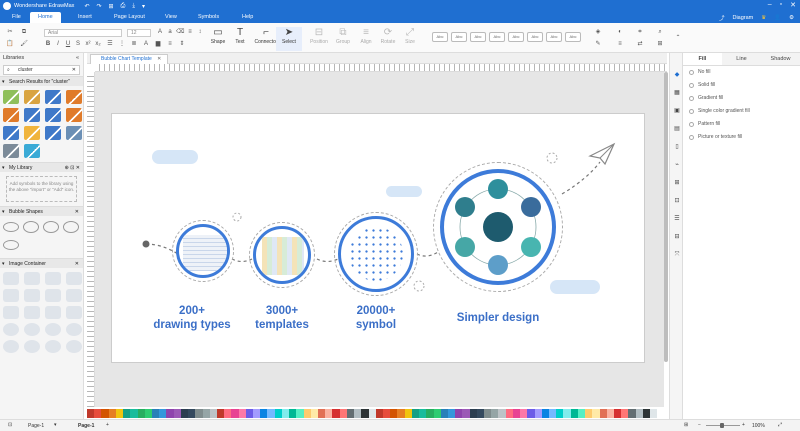 This screenshot has height=431, width=800. What do you see at coordinates (660, 44) in the screenshot?
I see `layer-icon: ⊞` at bounding box center [660, 44].